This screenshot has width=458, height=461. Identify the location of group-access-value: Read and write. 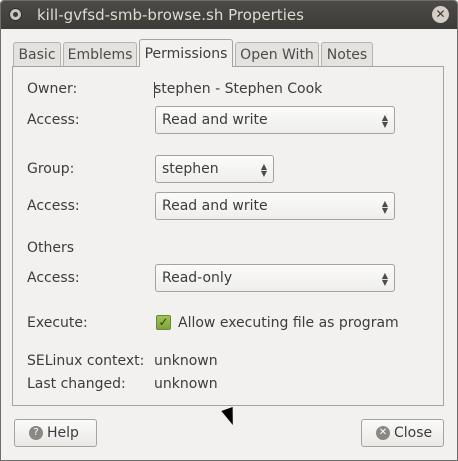
(215, 206).